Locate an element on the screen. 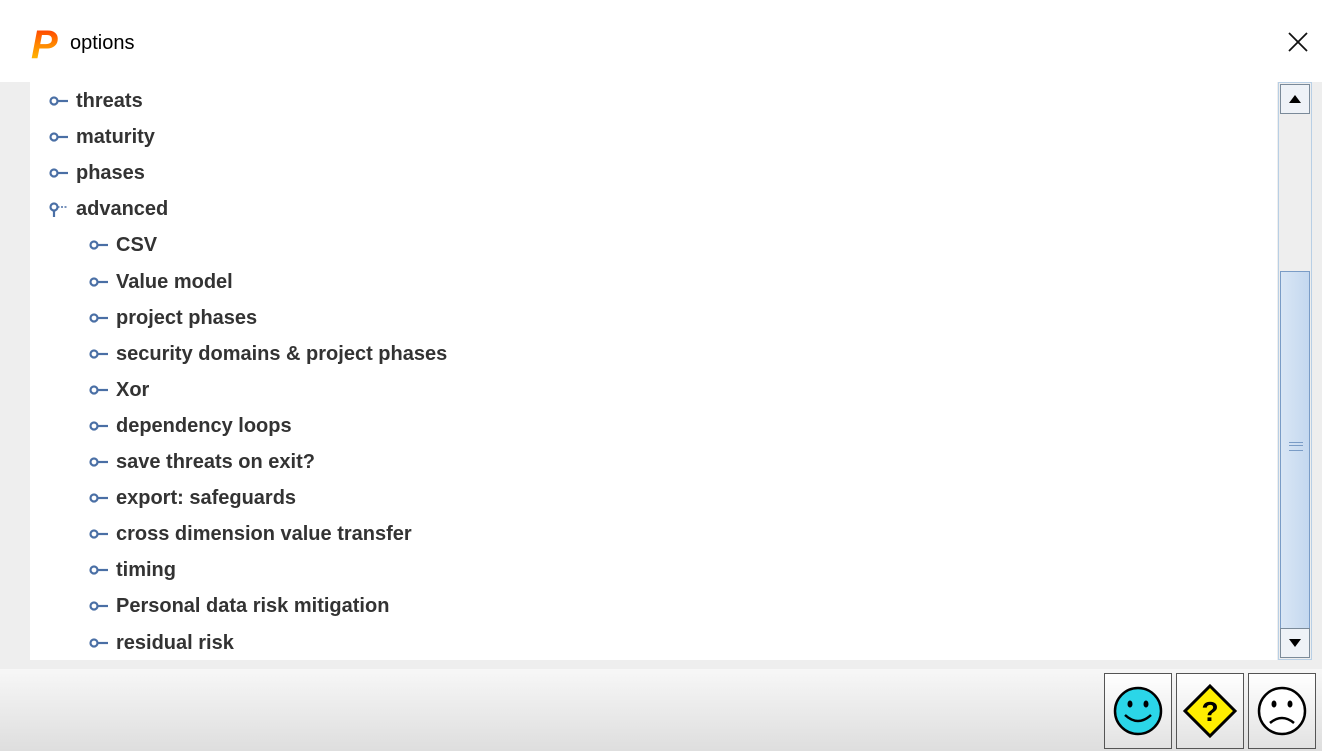  tree-node-label: timing is located at coordinates (146, 569).